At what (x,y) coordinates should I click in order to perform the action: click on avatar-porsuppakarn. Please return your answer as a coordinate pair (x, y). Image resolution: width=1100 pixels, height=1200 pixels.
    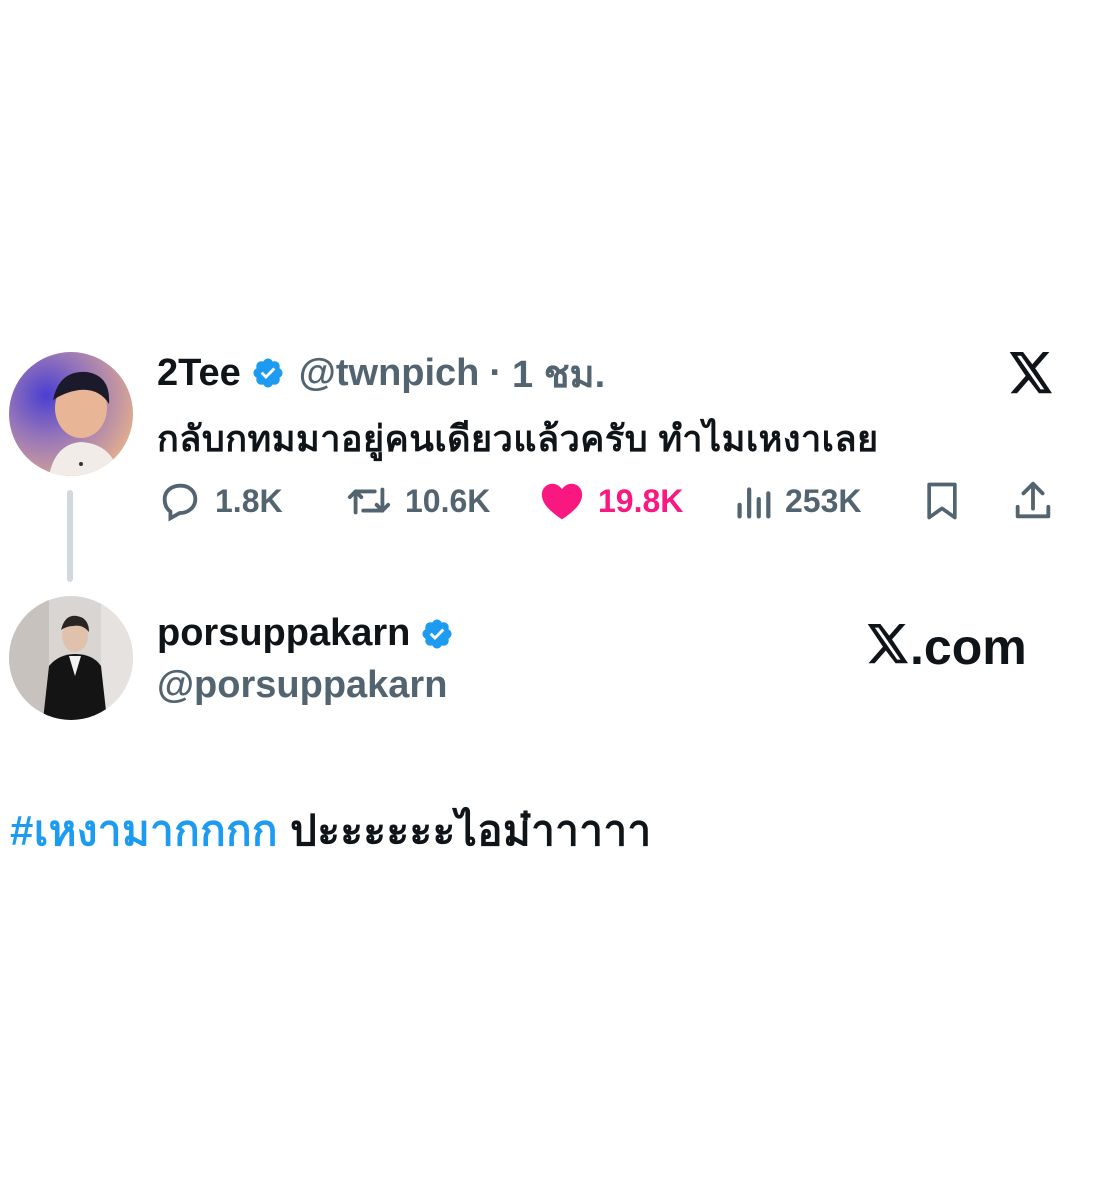
    Looking at the image, I should click on (71, 658).